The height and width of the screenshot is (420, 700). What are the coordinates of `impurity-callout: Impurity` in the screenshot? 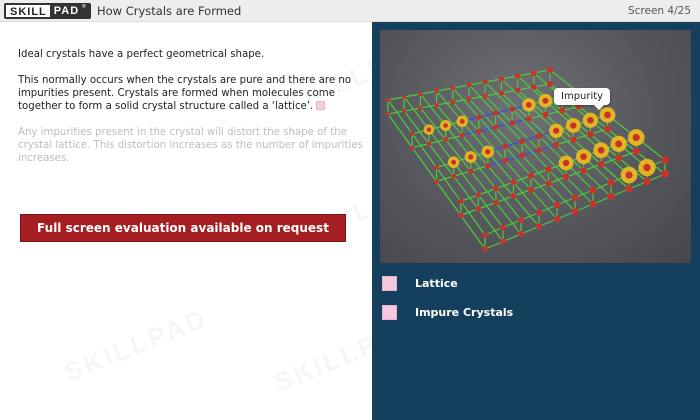 It's located at (582, 99).